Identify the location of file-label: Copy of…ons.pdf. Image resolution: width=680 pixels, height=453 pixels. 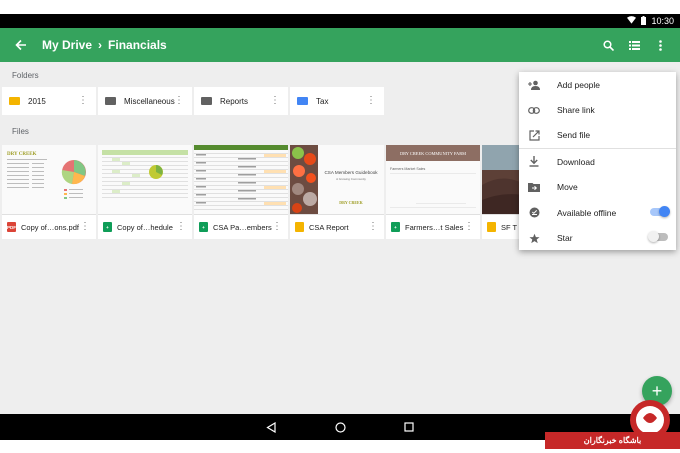
(50, 227).